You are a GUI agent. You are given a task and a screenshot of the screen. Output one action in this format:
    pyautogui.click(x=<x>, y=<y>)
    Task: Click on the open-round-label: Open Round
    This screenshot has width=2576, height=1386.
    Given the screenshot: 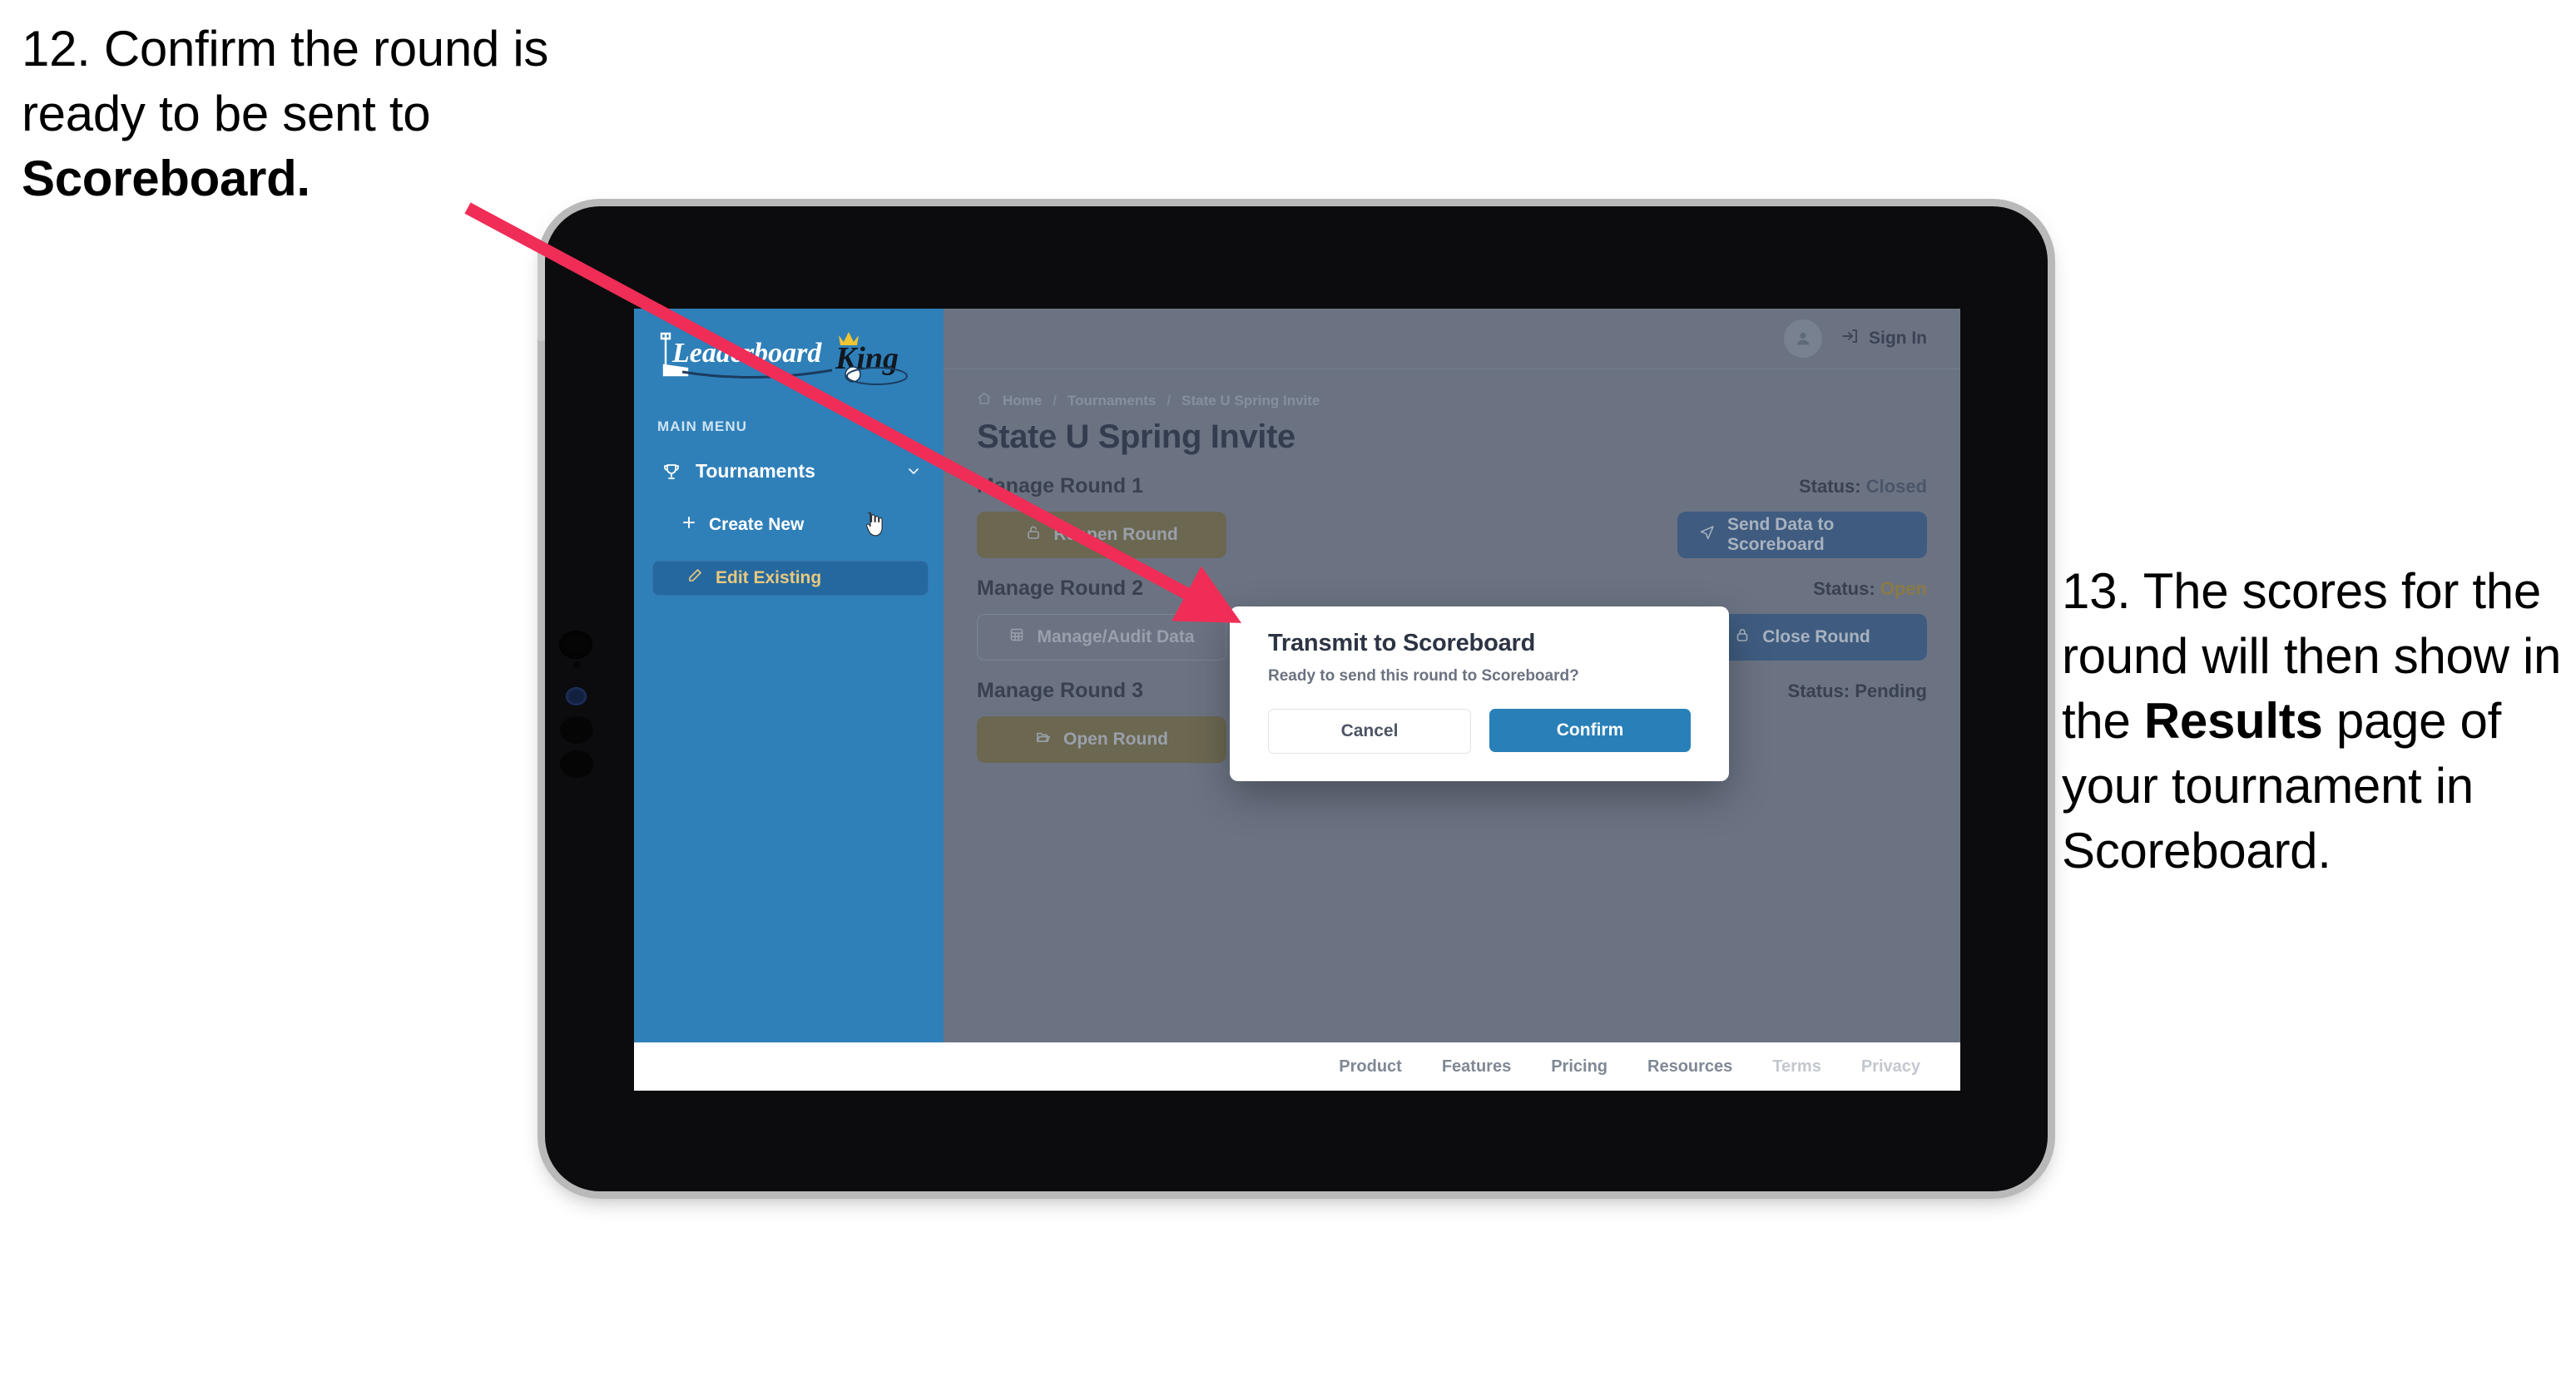 What is the action you would take?
    pyautogui.click(x=1115, y=739)
    